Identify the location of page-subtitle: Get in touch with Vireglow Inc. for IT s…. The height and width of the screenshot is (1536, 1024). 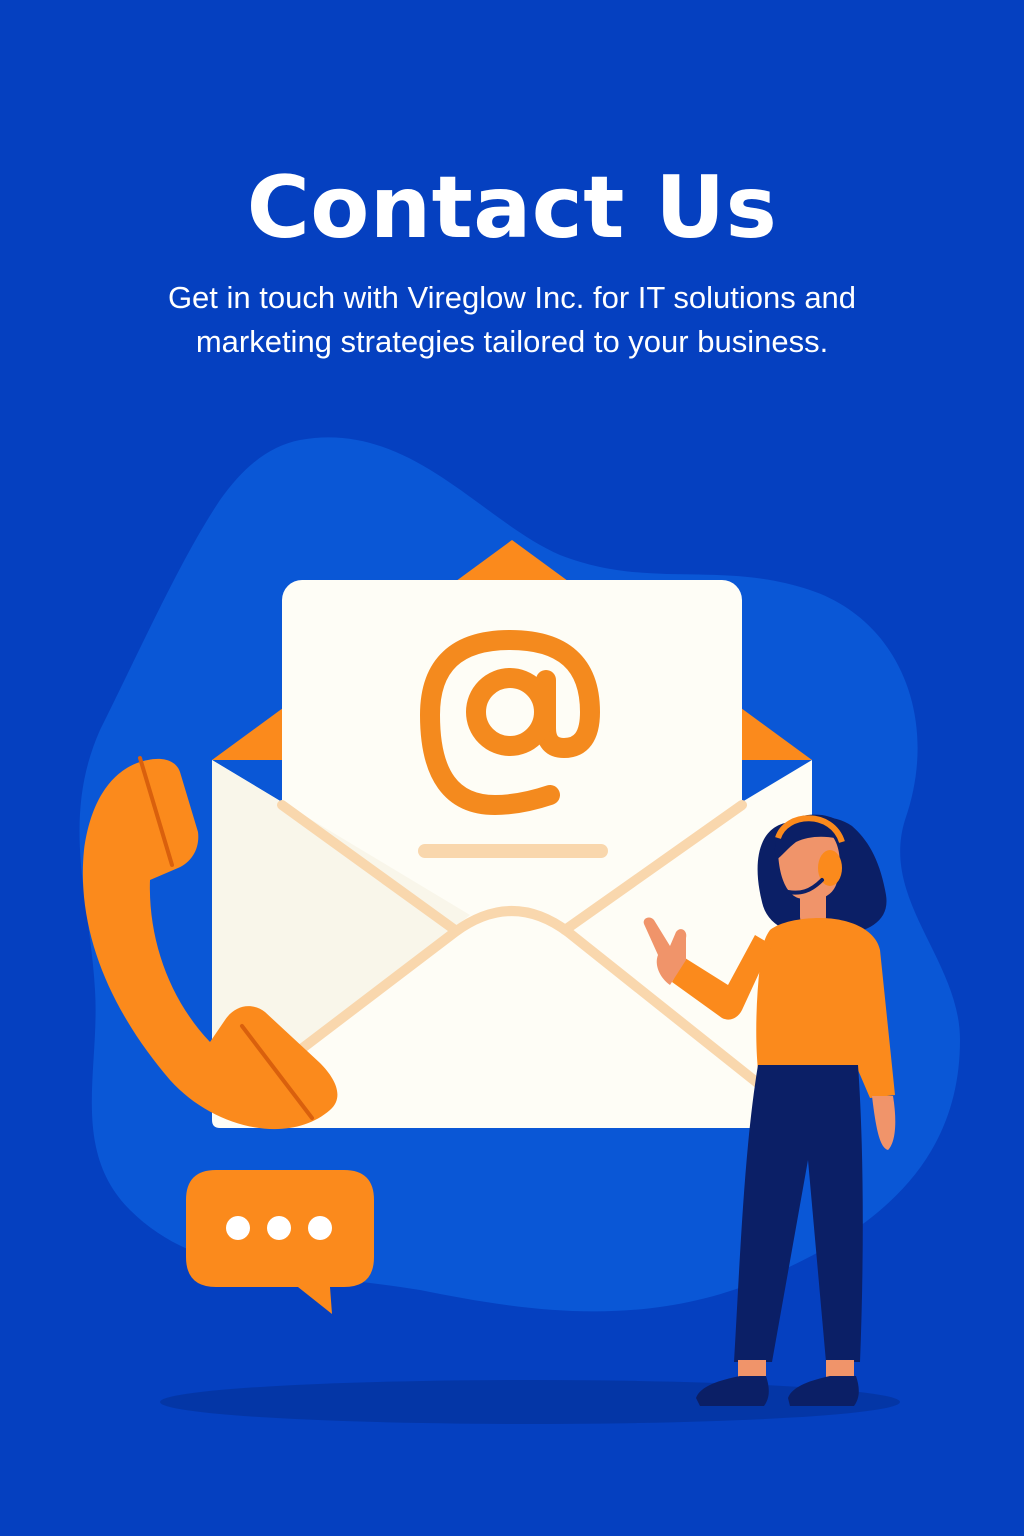
(512, 319).